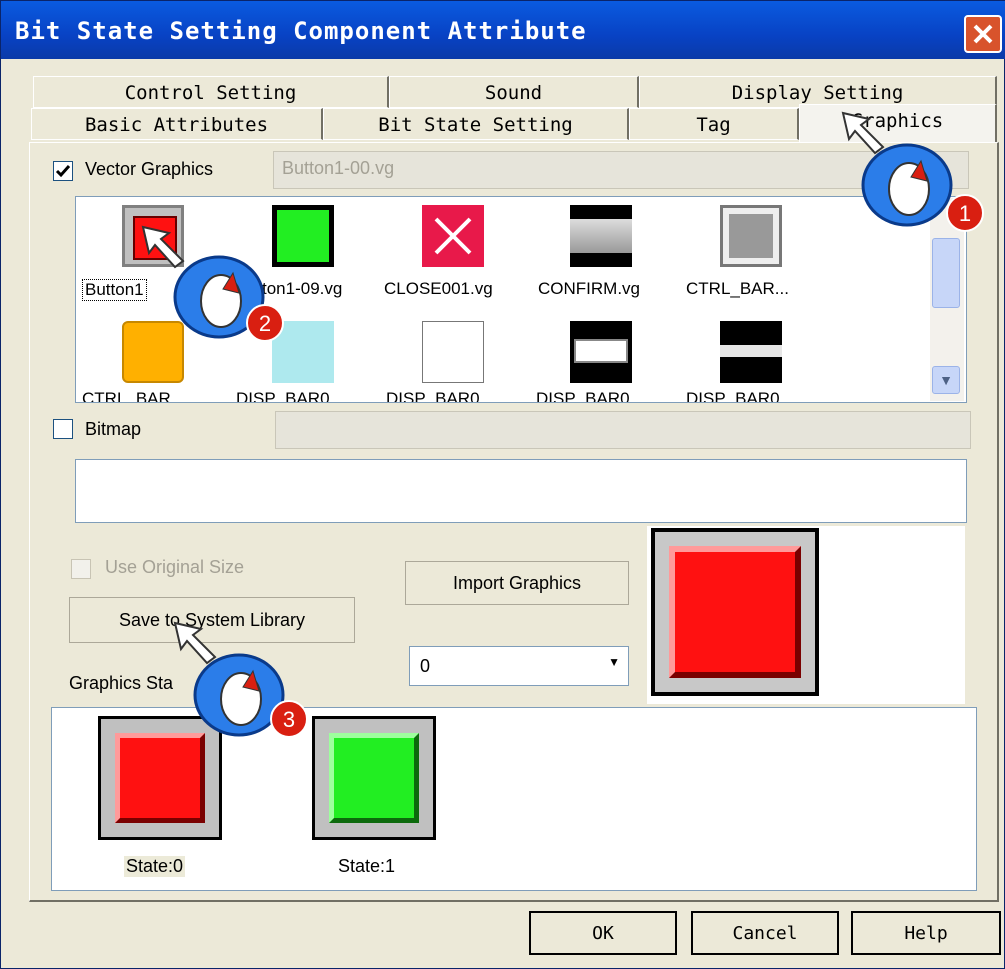  What do you see at coordinates (623, 430) in the screenshot?
I see `bitmap-filename-field` at bounding box center [623, 430].